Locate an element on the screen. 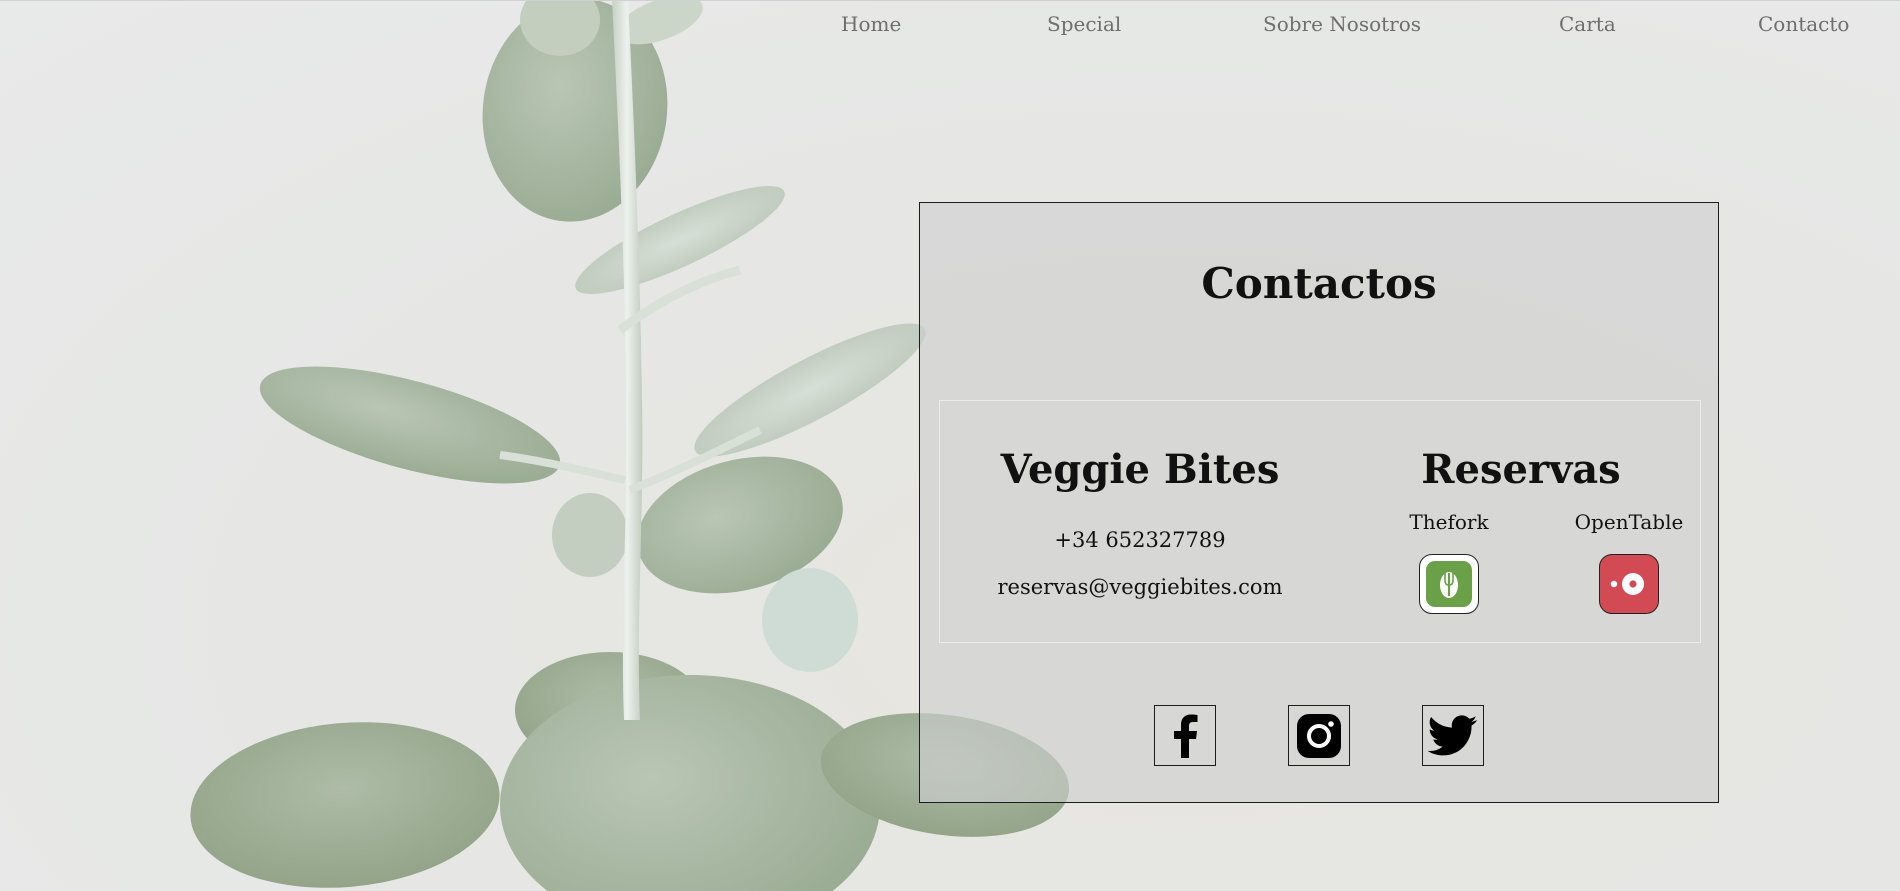 This screenshot has width=1900, height=891. twitter-icon is located at coordinates (1453, 735).